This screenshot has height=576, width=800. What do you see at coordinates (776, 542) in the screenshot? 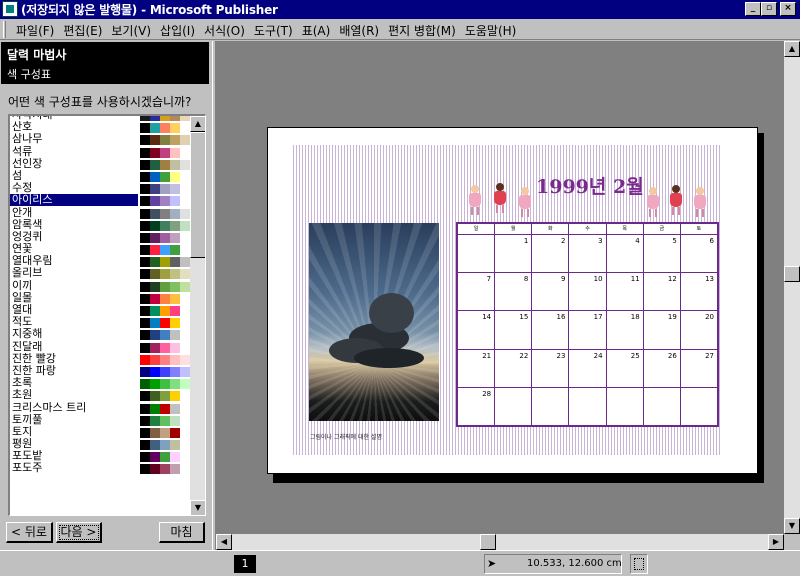
I see `scroll-right-button: ▶` at bounding box center [776, 542].